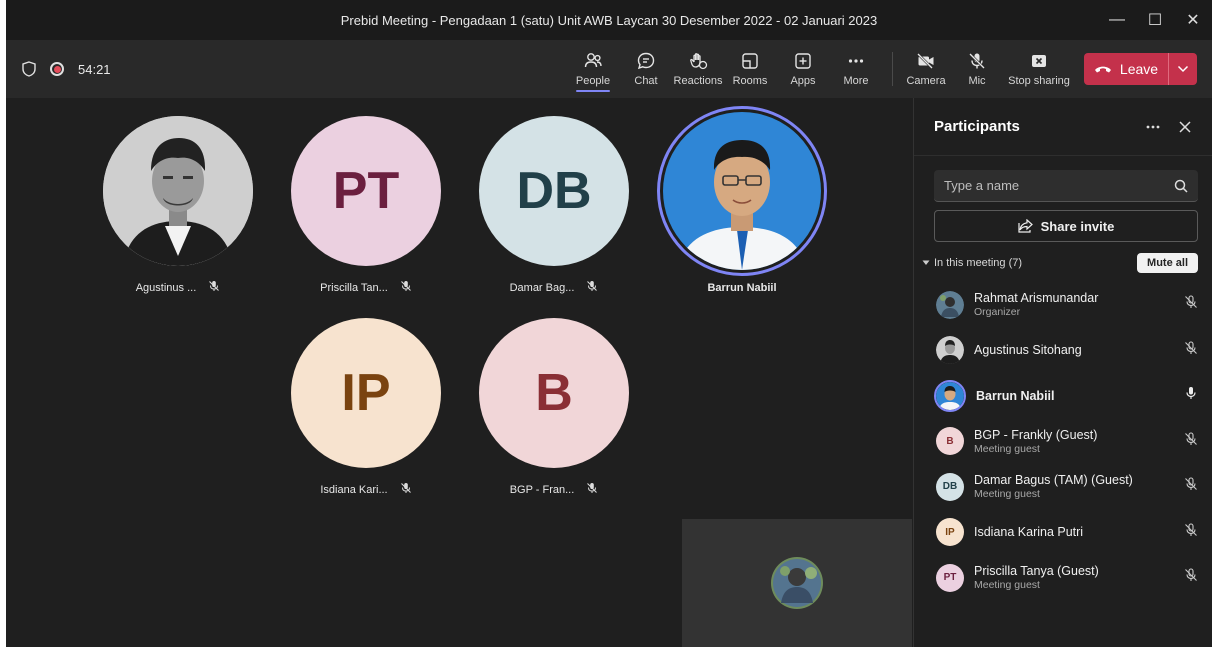 This screenshot has width=1212, height=647. What do you see at coordinates (1153, 127) in the screenshot?
I see `more-options-icon` at bounding box center [1153, 127].